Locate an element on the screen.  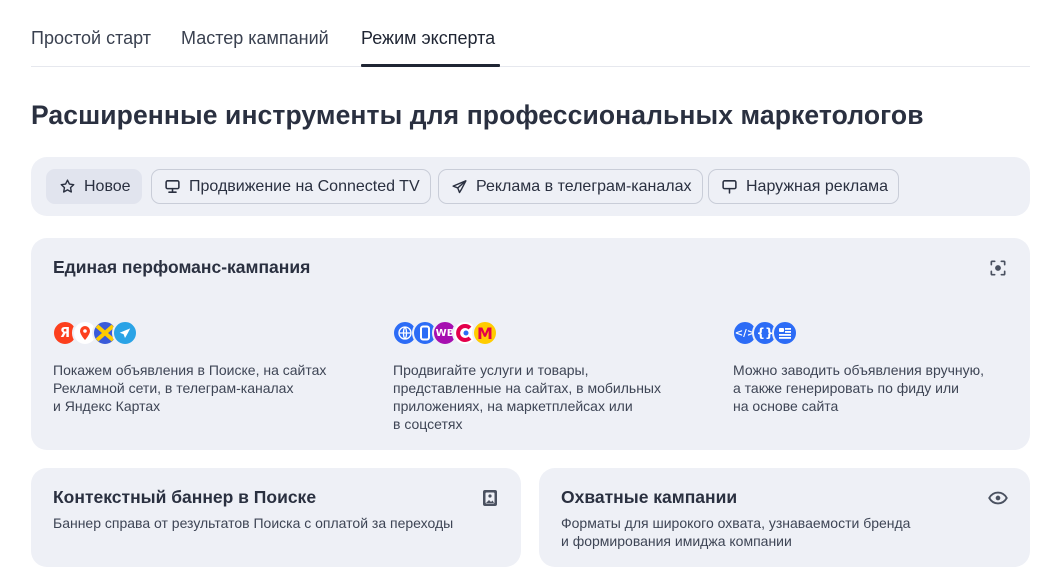
telegram-logo is located at coordinates (125, 333).